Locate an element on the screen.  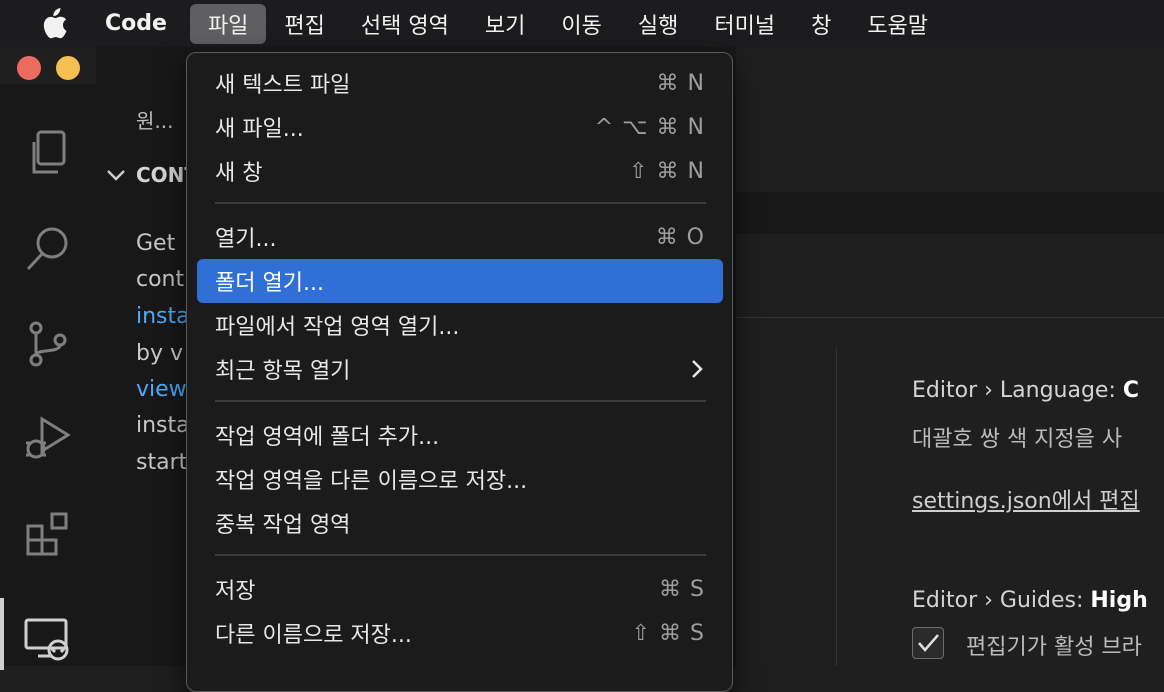
menu-item-label: 저장 is located at coordinates (235, 591).